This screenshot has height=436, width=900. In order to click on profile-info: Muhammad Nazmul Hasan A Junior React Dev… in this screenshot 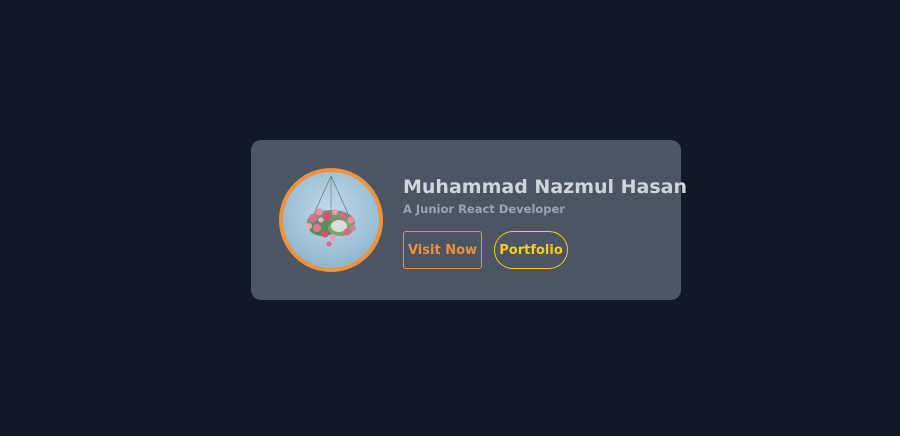, I will do `click(545, 221)`.